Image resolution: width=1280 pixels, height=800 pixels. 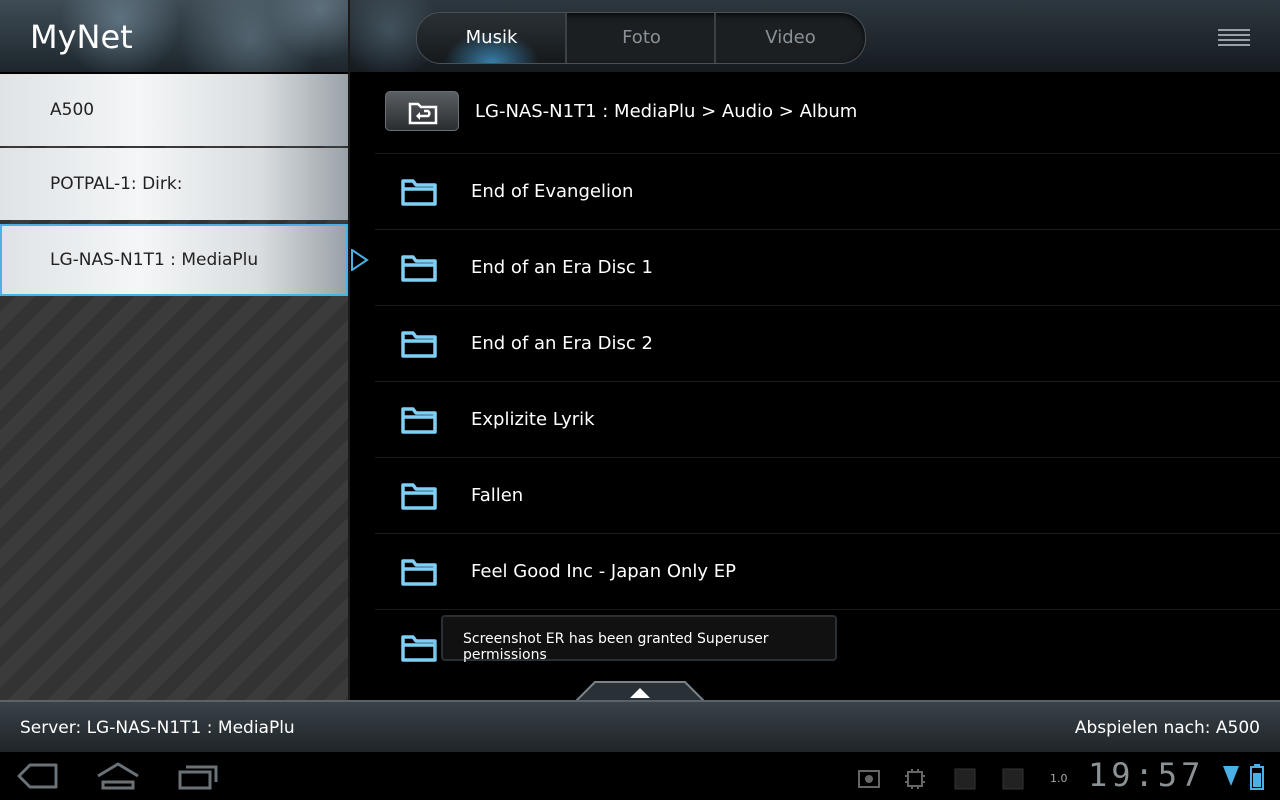 I want to click on folder-label: Feel Good Inc - Japan Only EP, so click(x=604, y=571).